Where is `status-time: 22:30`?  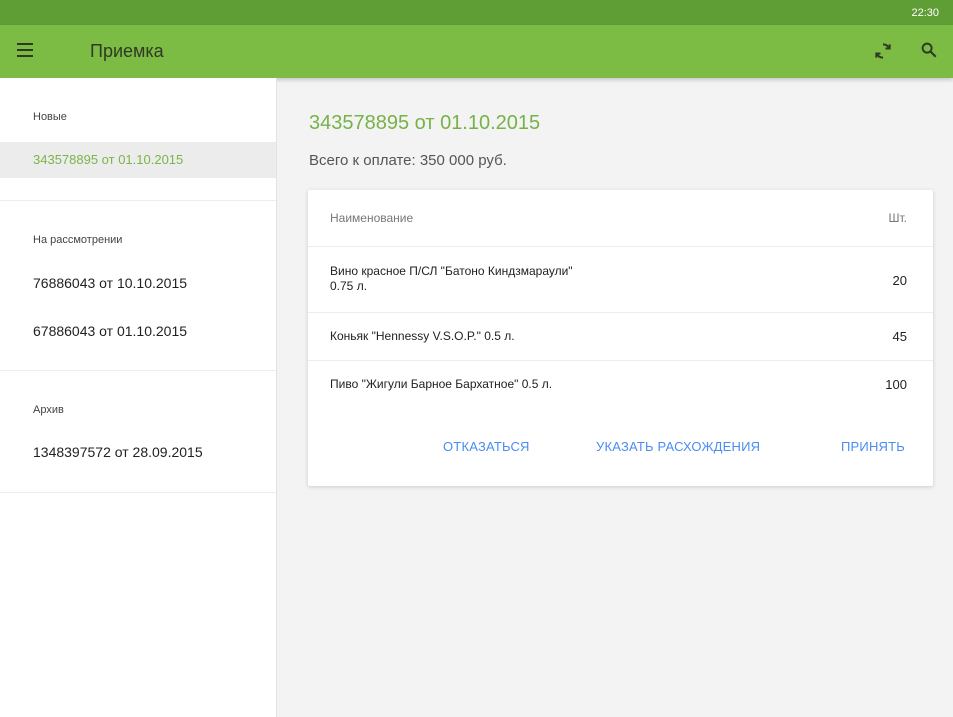 status-time: 22:30 is located at coordinates (925, 13).